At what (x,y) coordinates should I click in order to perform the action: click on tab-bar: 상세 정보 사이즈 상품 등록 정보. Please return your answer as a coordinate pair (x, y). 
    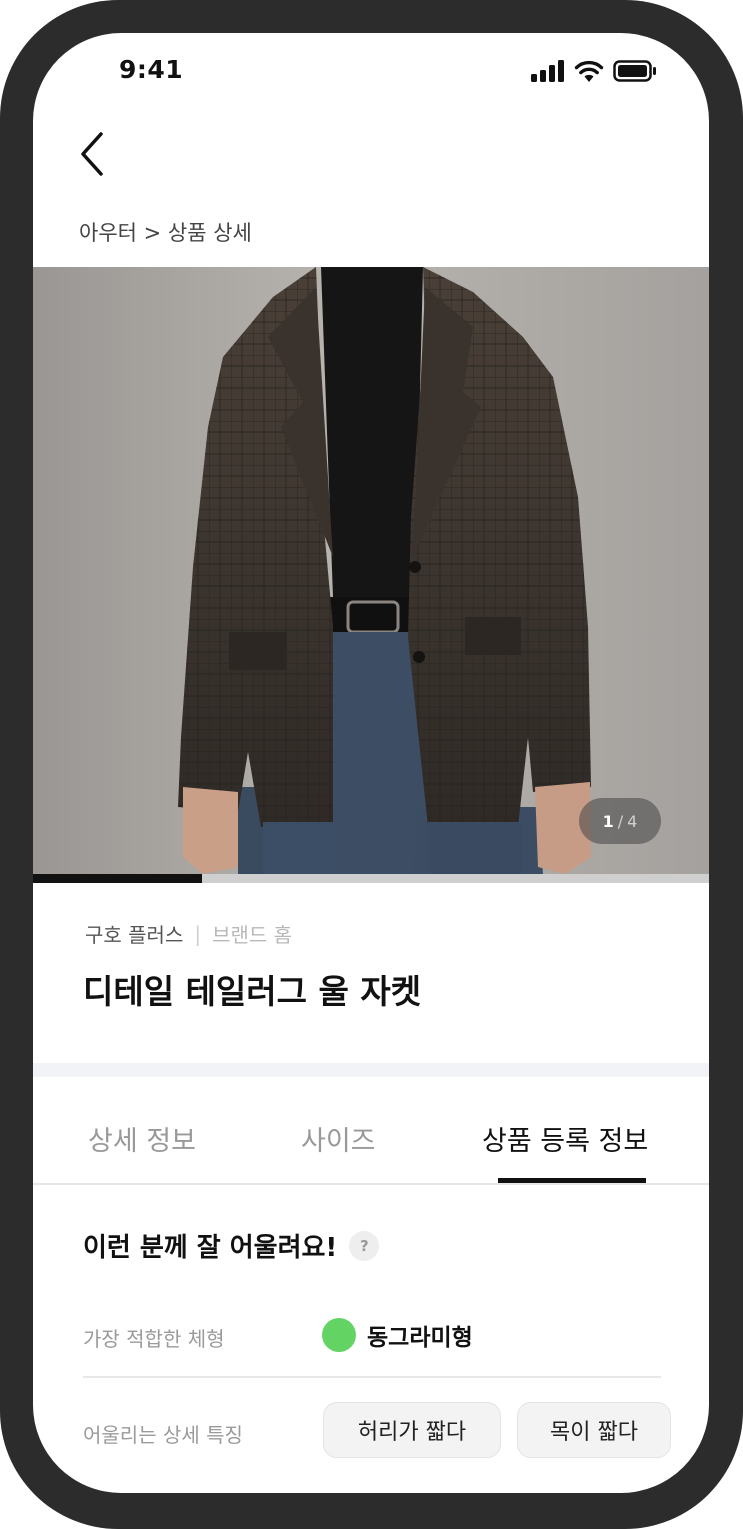
    Looking at the image, I should click on (371, 1130).